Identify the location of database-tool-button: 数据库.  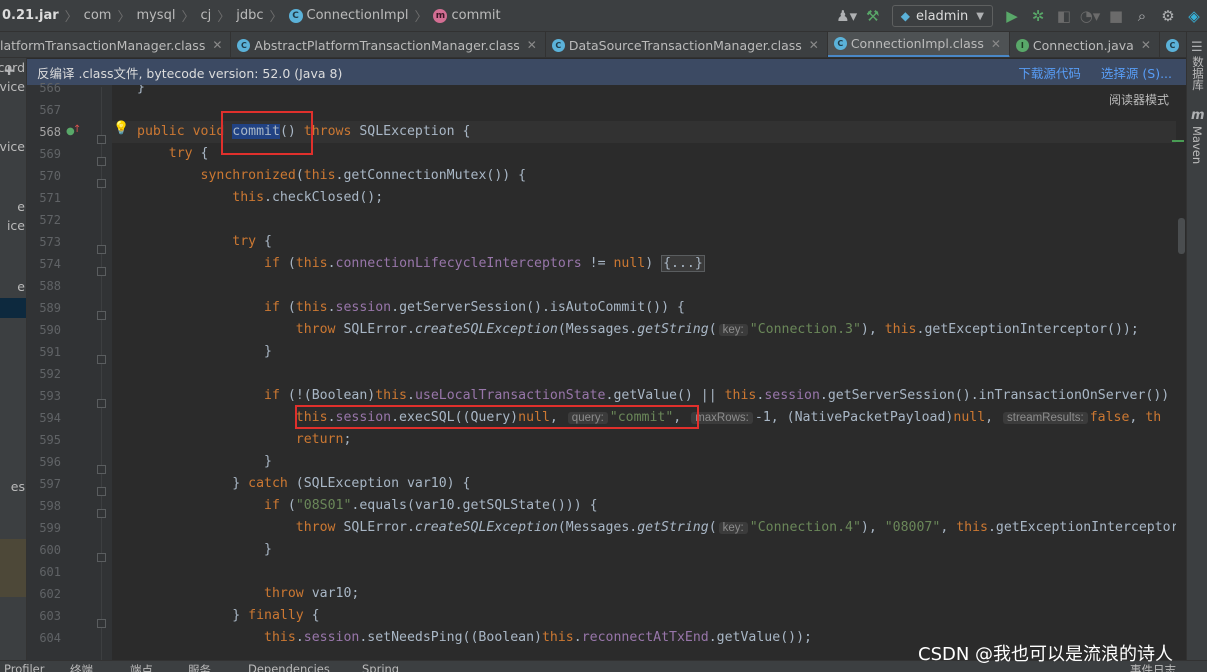
(1198, 73).